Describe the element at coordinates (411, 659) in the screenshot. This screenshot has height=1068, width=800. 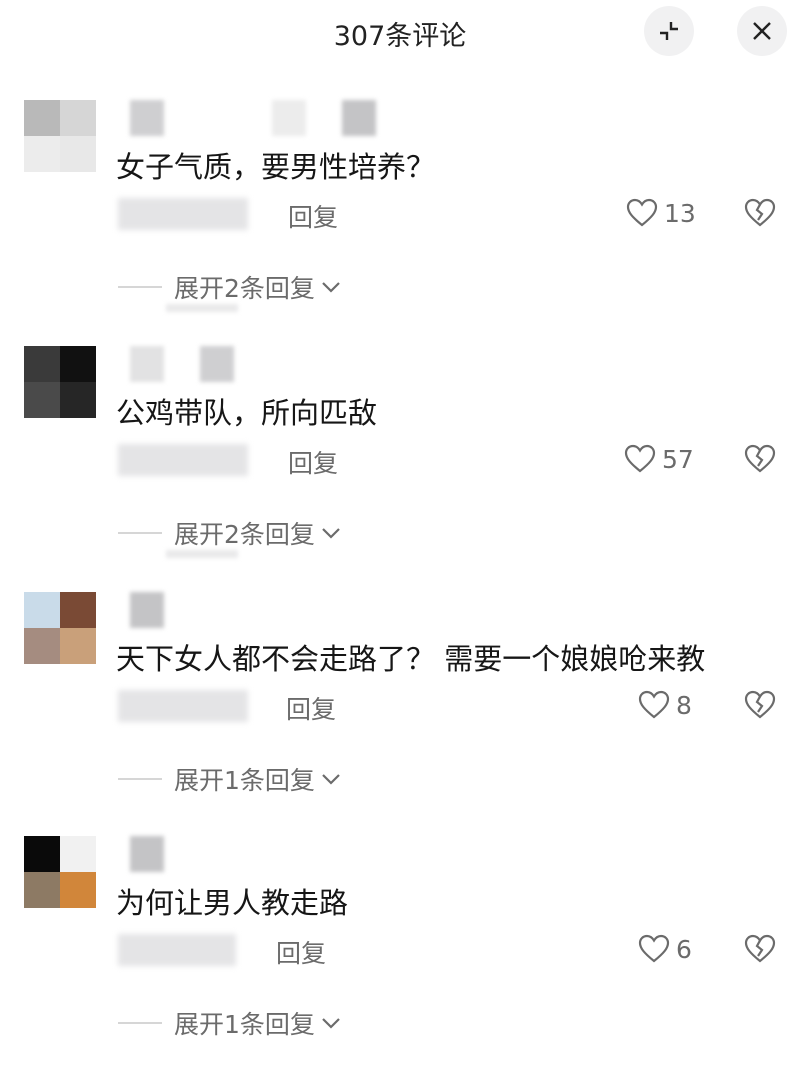
I see `comment-text: 天下女人都不会走路了？ 需要一个娘娘呛来教` at that location.